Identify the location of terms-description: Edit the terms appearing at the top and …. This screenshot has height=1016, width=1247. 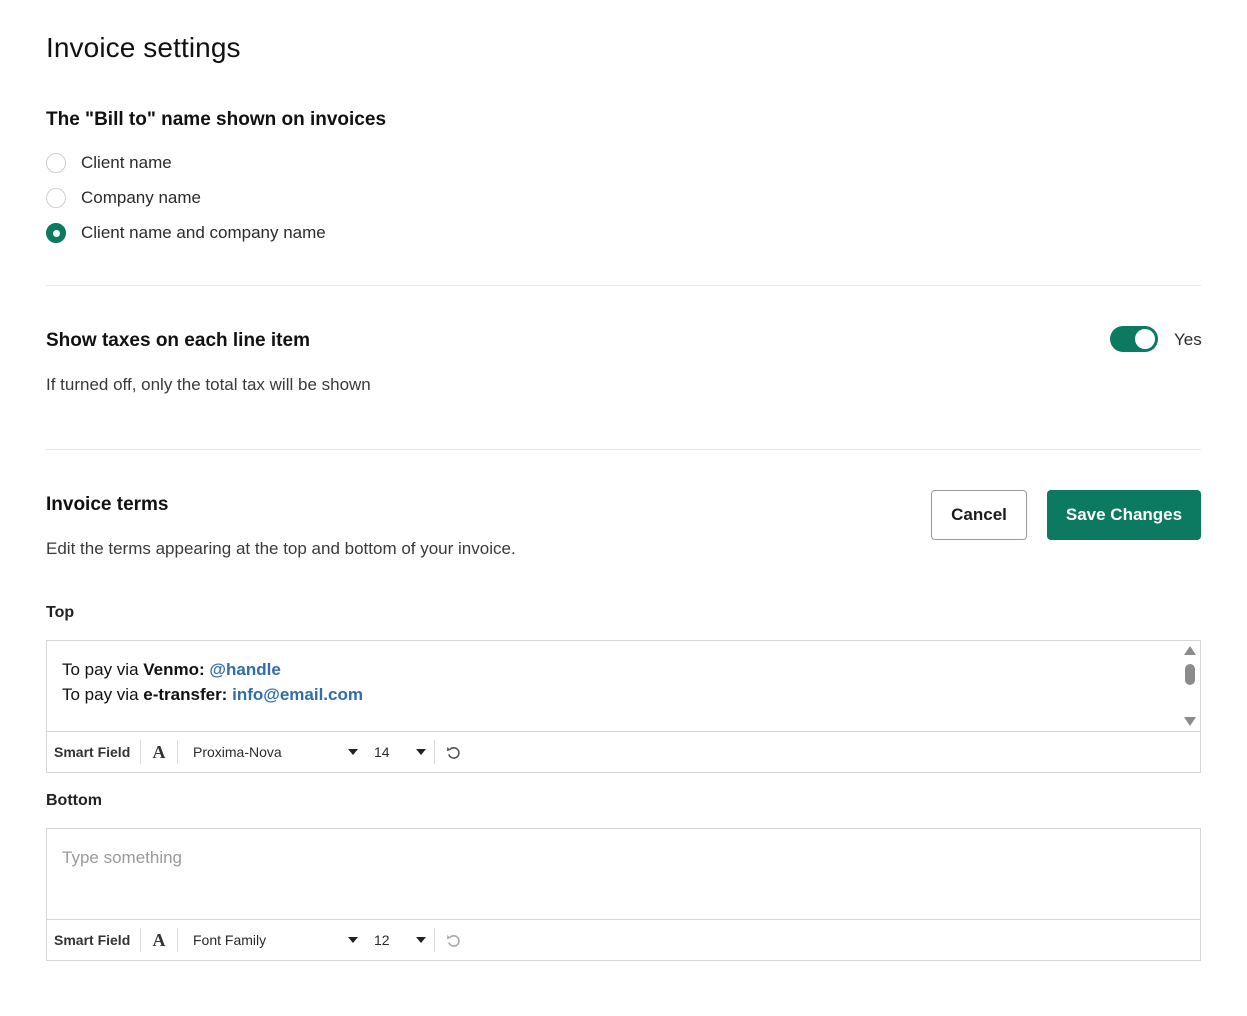
(281, 548).